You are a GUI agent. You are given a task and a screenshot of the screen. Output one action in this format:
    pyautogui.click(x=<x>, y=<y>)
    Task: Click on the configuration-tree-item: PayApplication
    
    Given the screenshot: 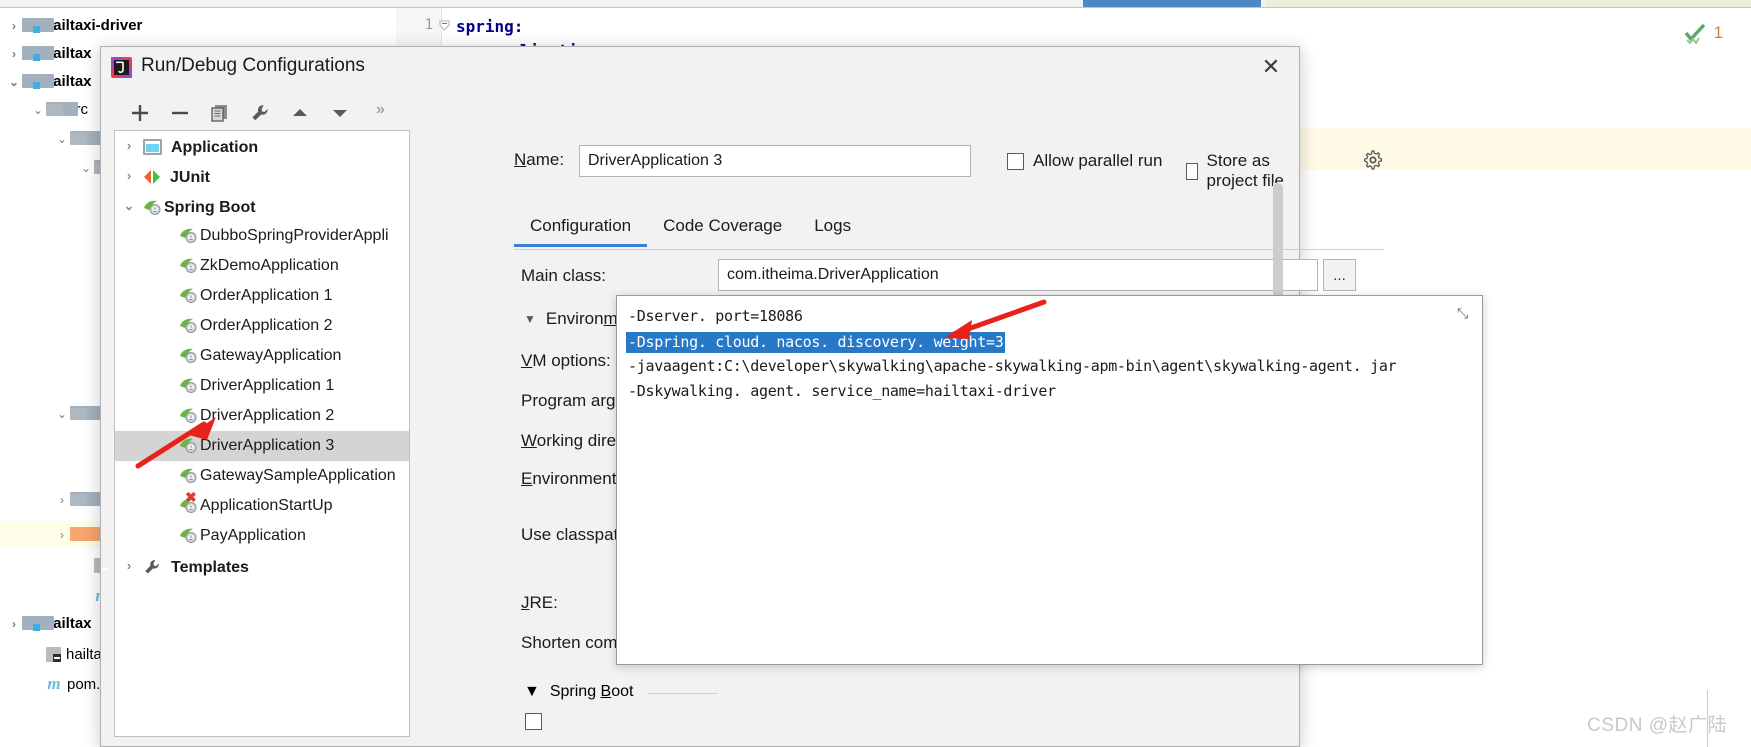 What is the action you would take?
    pyautogui.click(x=262, y=536)
    